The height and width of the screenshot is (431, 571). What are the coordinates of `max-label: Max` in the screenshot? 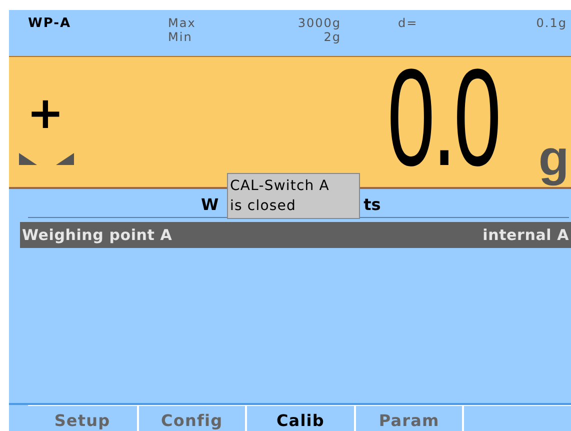 It's located at (182, 23).